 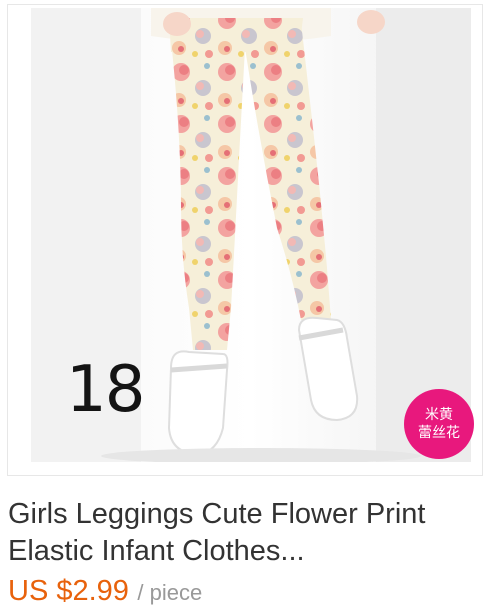 What do you see at coordinates (170, 592) in the screenshot?
I see `price-unit: / piece` at bounding box center [170, 592].